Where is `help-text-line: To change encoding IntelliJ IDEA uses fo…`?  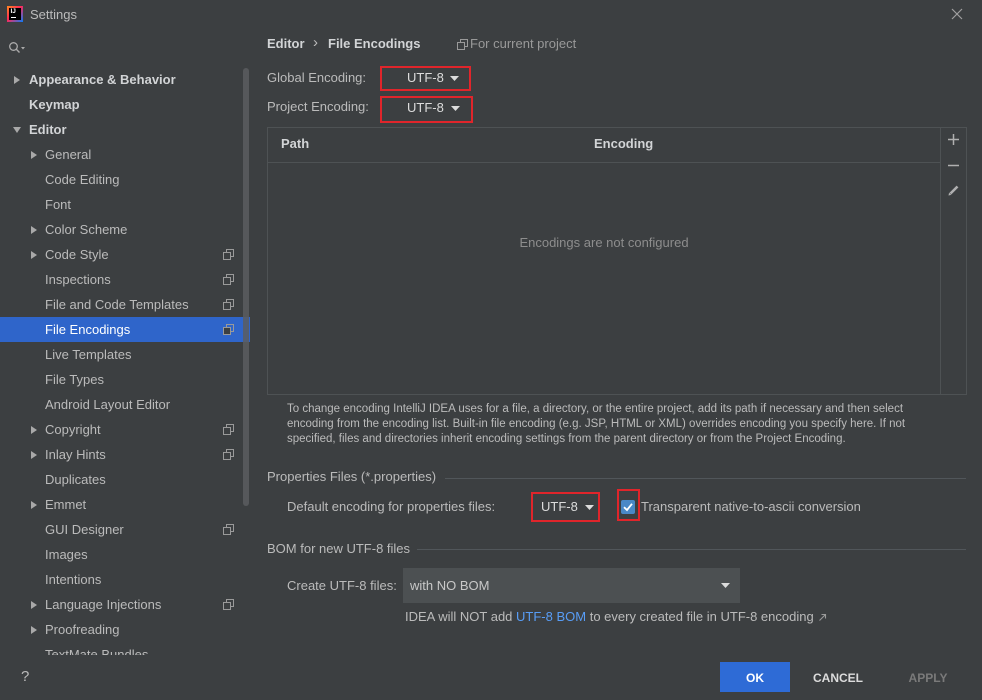
help-text-line: To change encoding IntelliJ IDEA uses fo… is located at coordinates (595, 409).